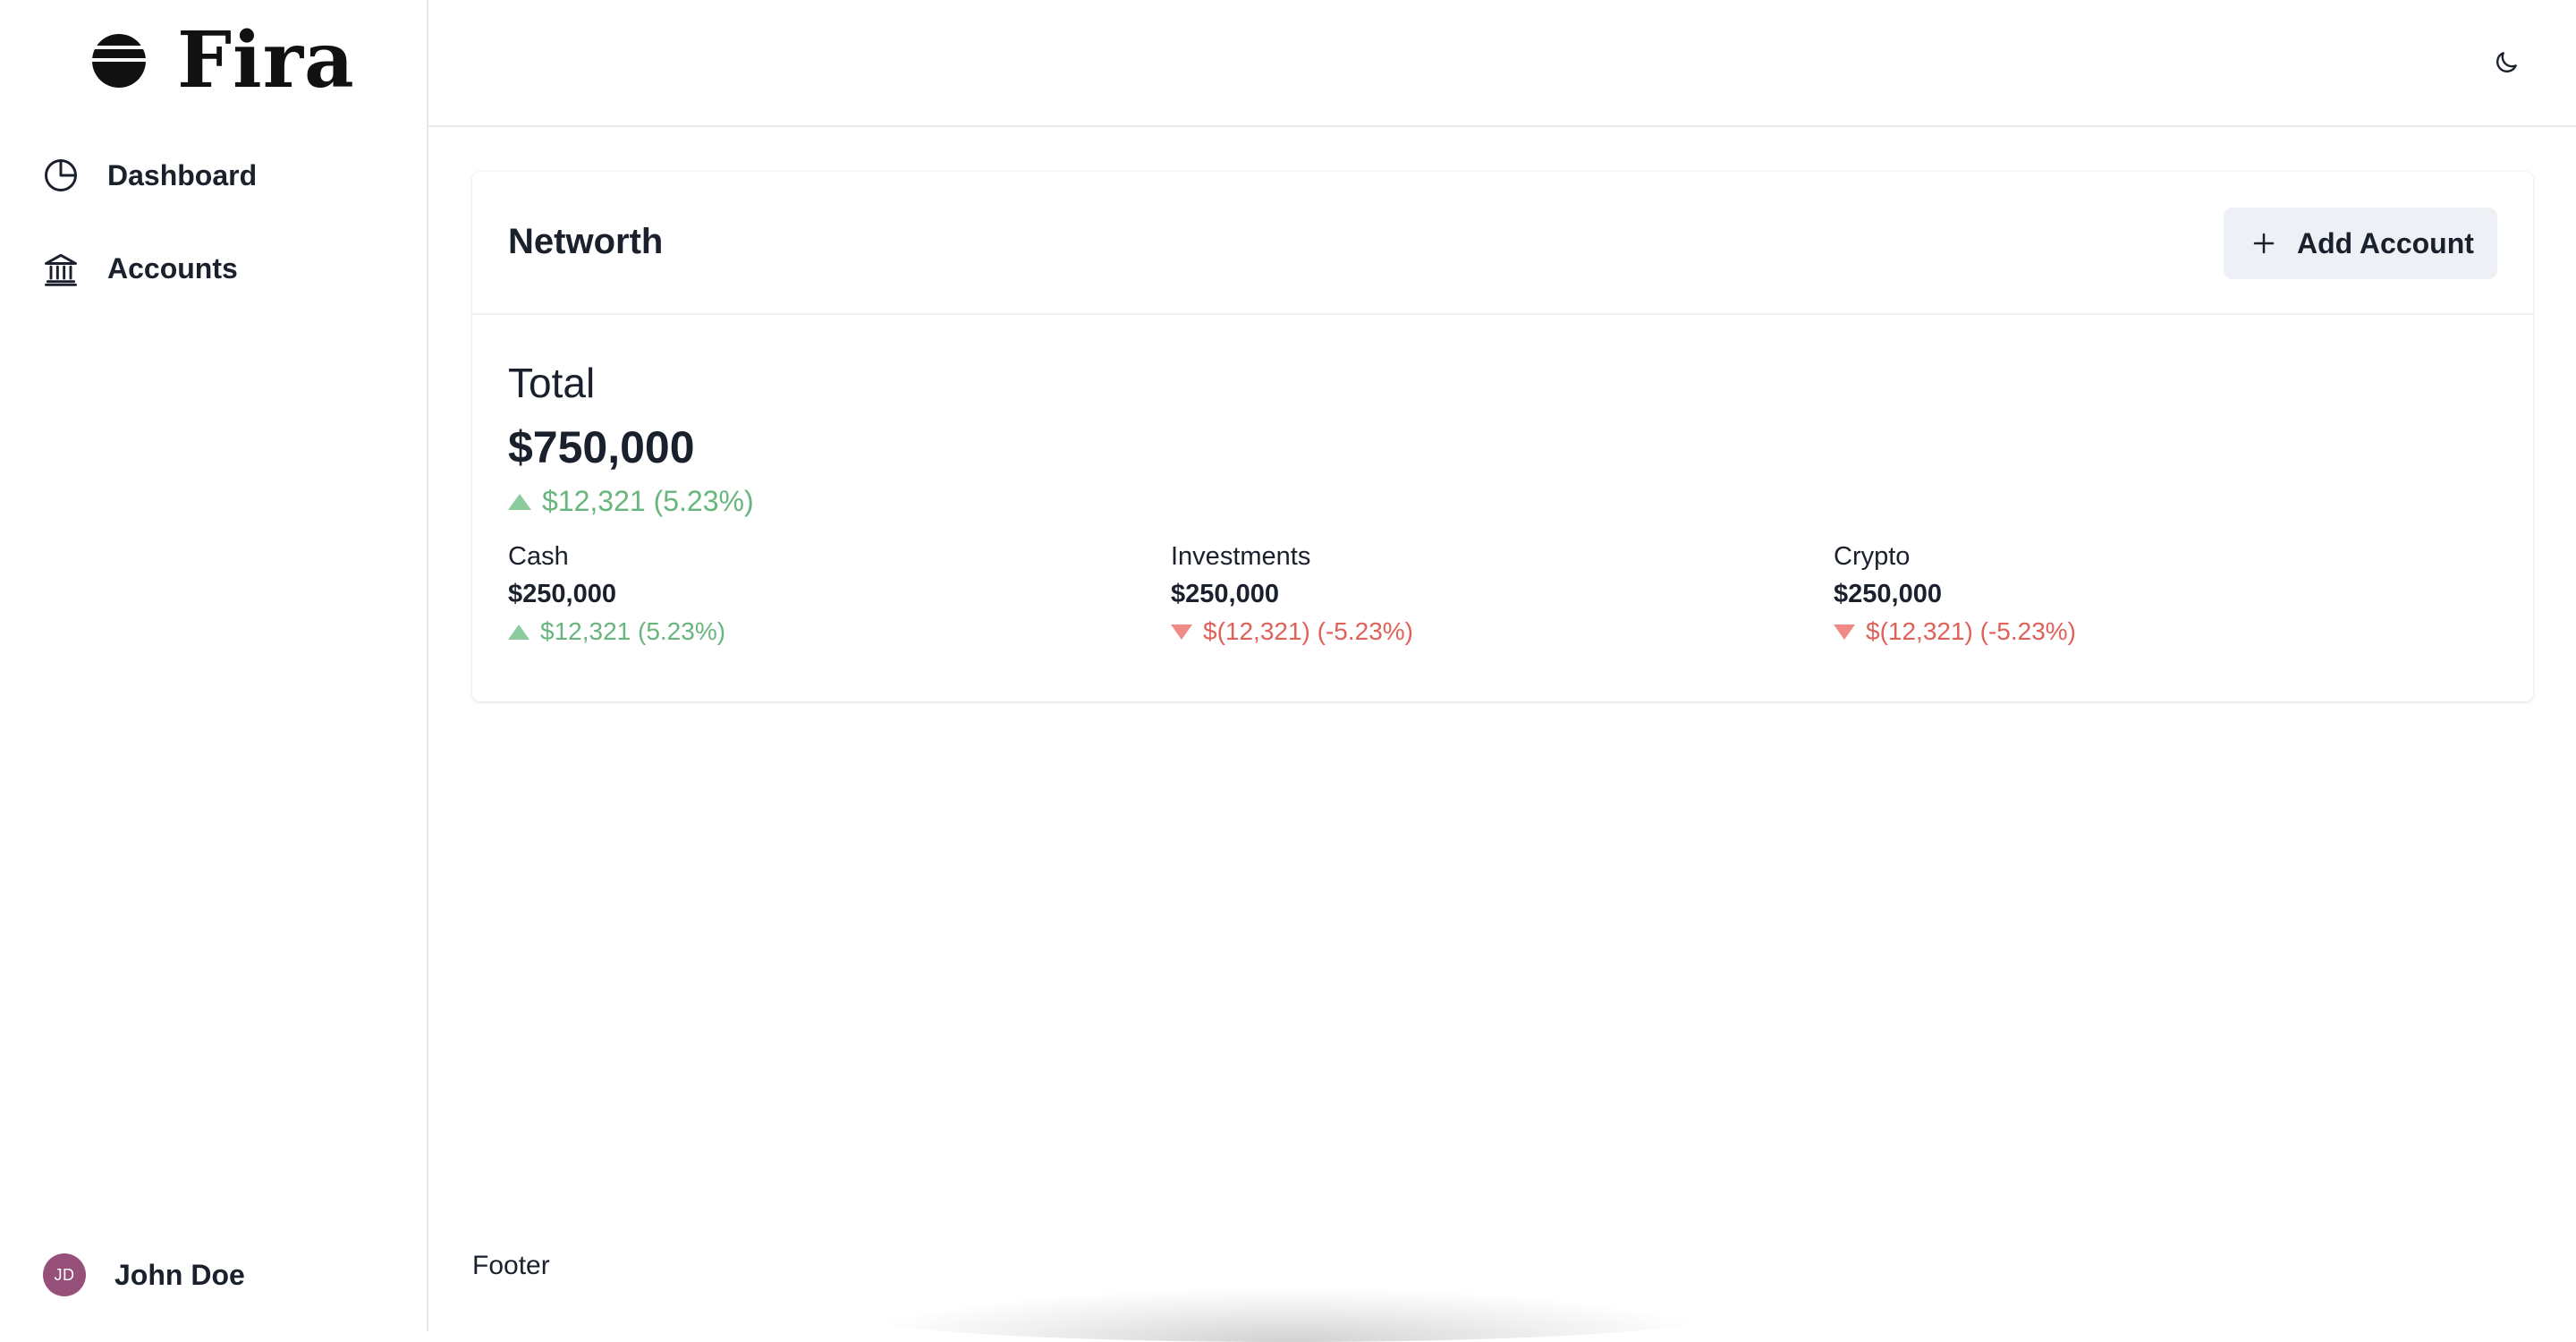 Image resolution: width=2576 pixels, height=1342 pixels. What do you see at coordinates (2165, 594) in the screenshot?
I see `account-summary-crypto: Crypto $250,000 $(12,321) (-5.23%)` at bounding box center [2165, 594].